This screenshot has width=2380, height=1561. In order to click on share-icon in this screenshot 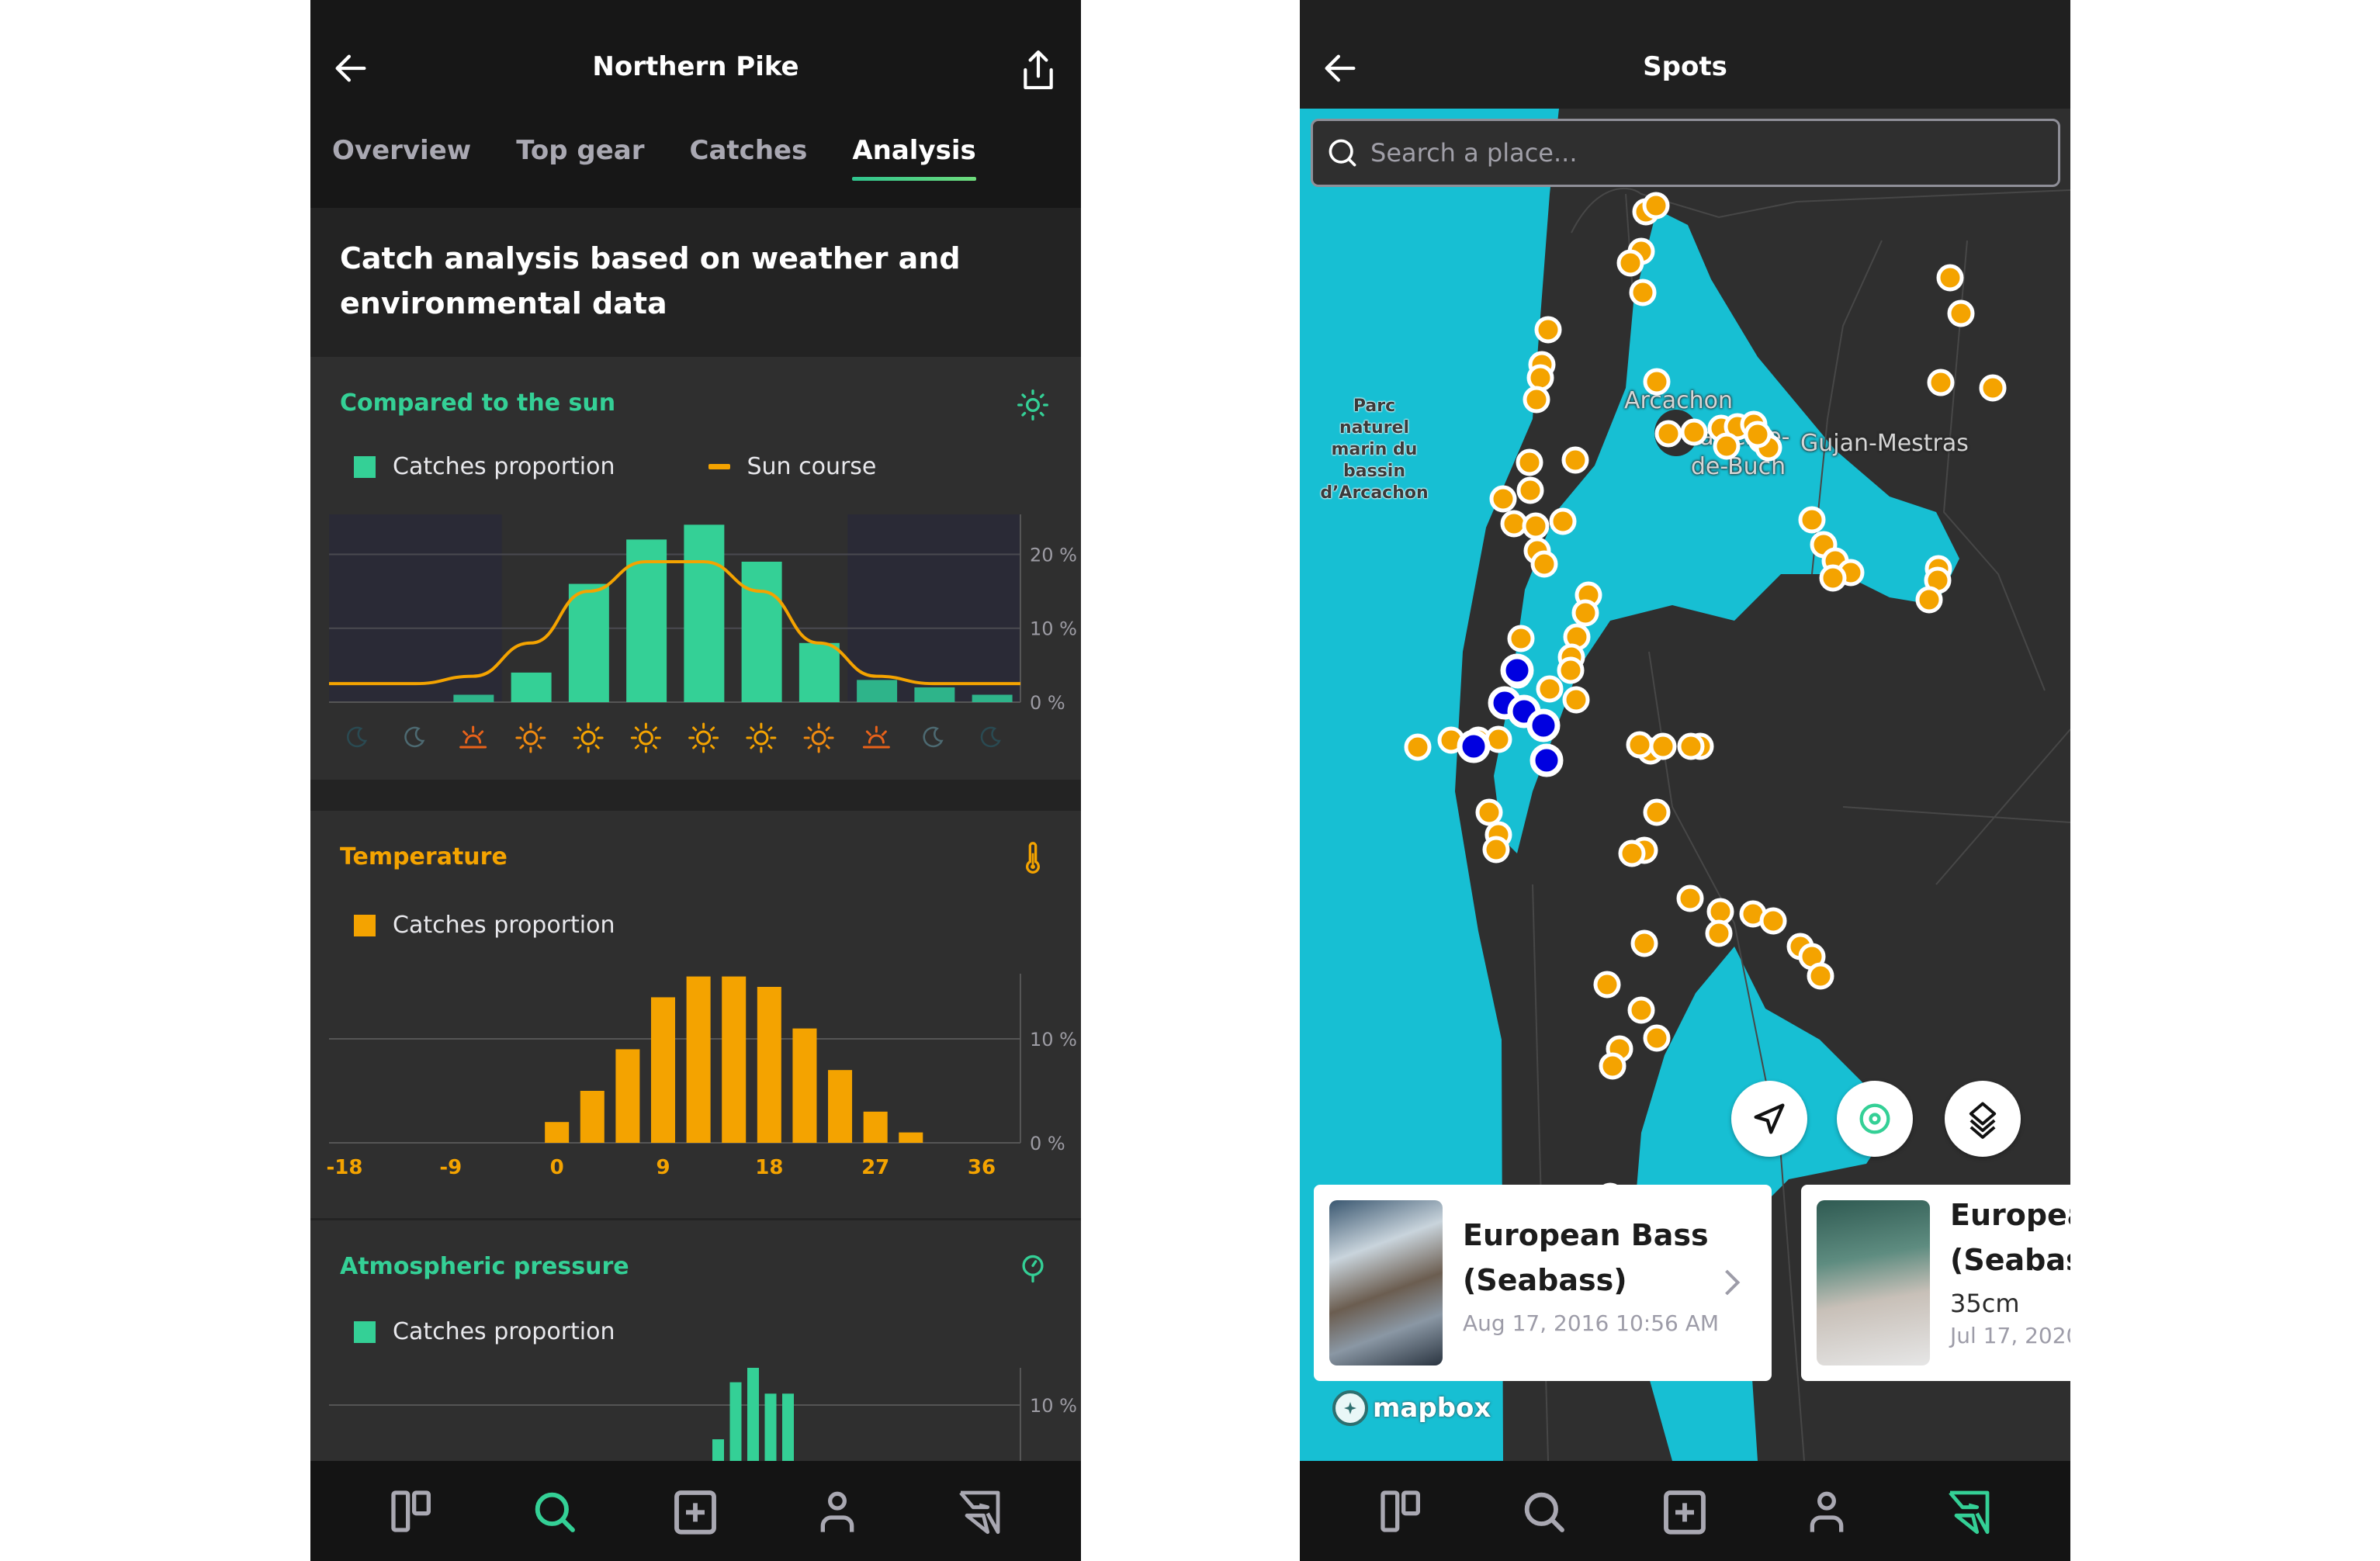, I will do `click(1038, 69)`.